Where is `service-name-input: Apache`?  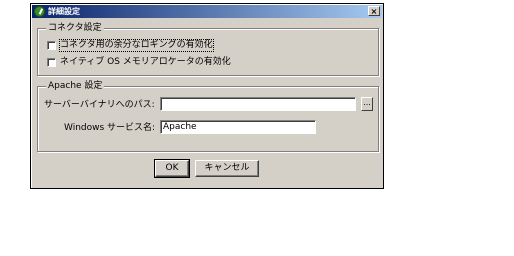 service-name-input: Apache is located at coordinates (238, 127).